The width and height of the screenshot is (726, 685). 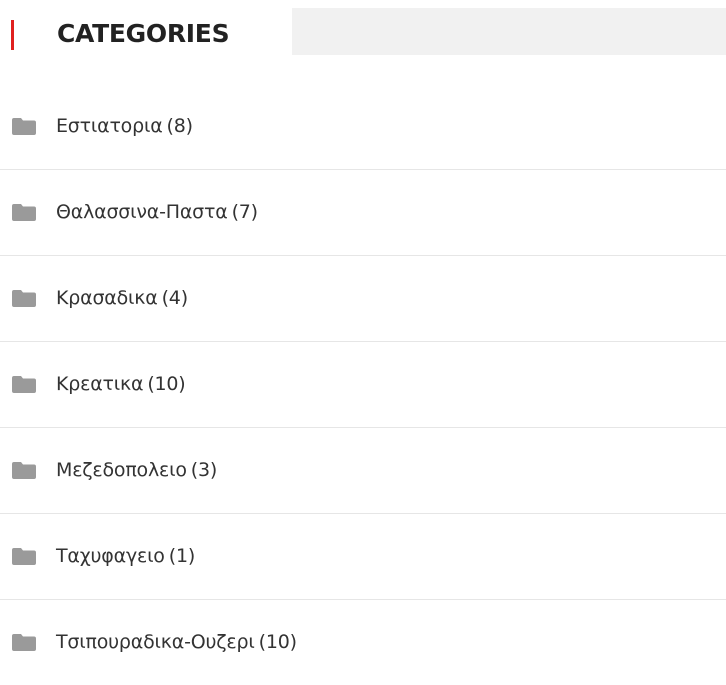 What do you see at coordinates (107, 298) in the screenshot?
I see `category-label: Κρασαδικα` at bounding box center [107, 298].